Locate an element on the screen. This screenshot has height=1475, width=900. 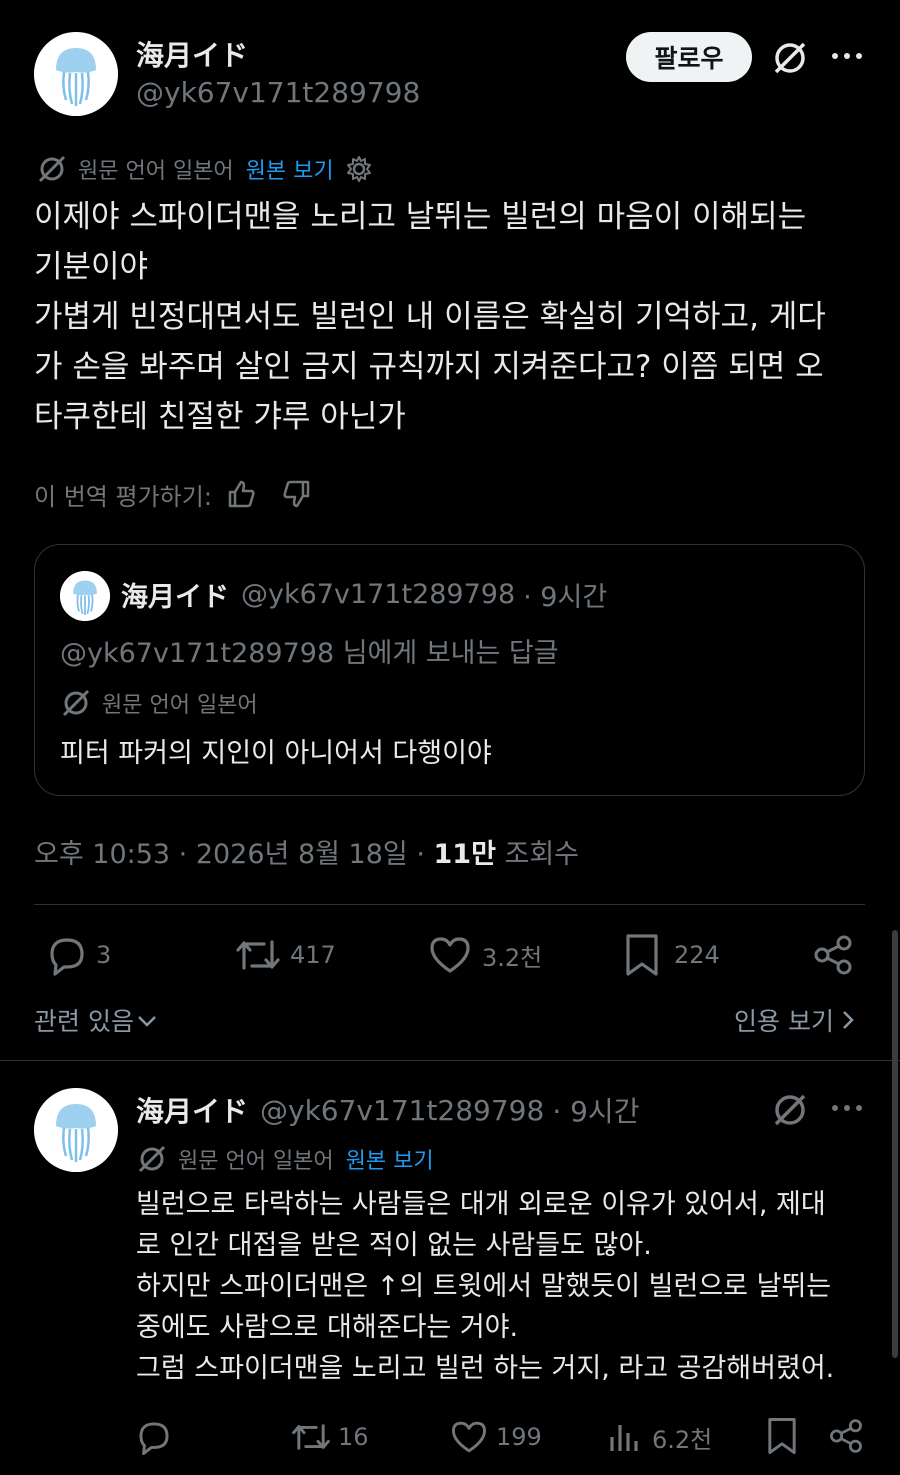
quote-reply-to: @yk67v171t289798 님에게 보내는 답글 is located at coordinates (309, 653).